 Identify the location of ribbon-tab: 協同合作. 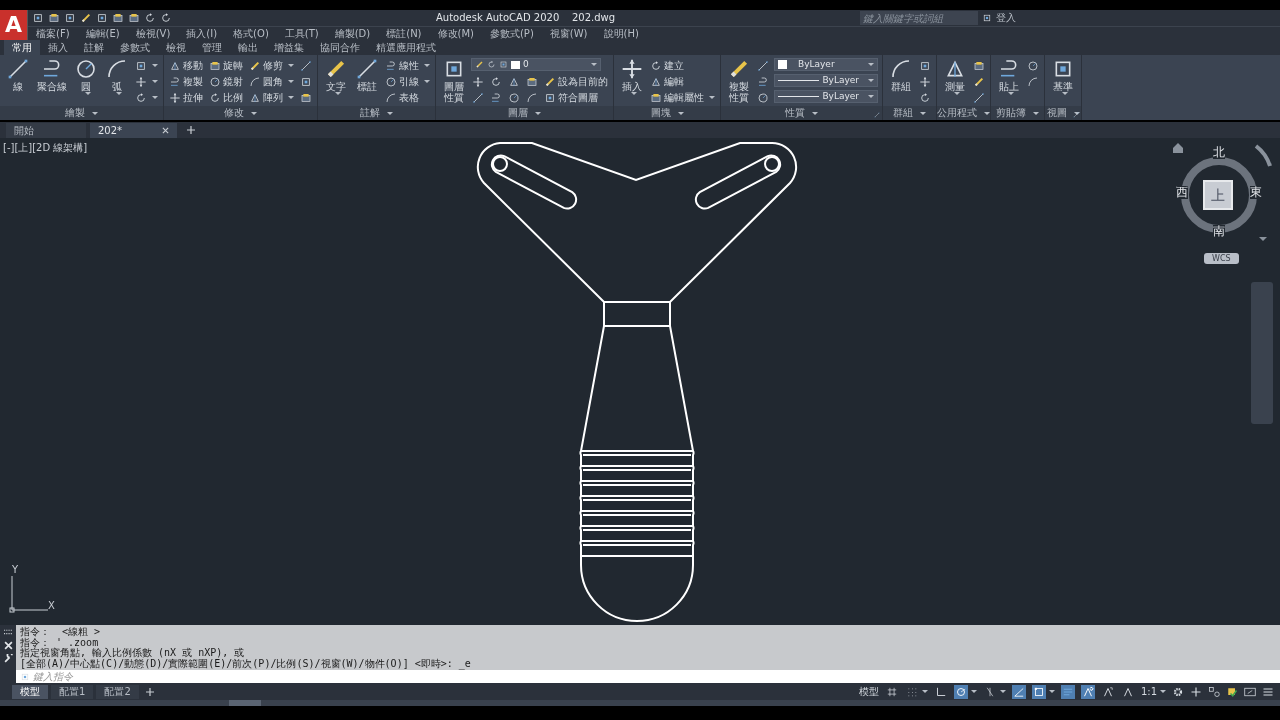
(340, 47).